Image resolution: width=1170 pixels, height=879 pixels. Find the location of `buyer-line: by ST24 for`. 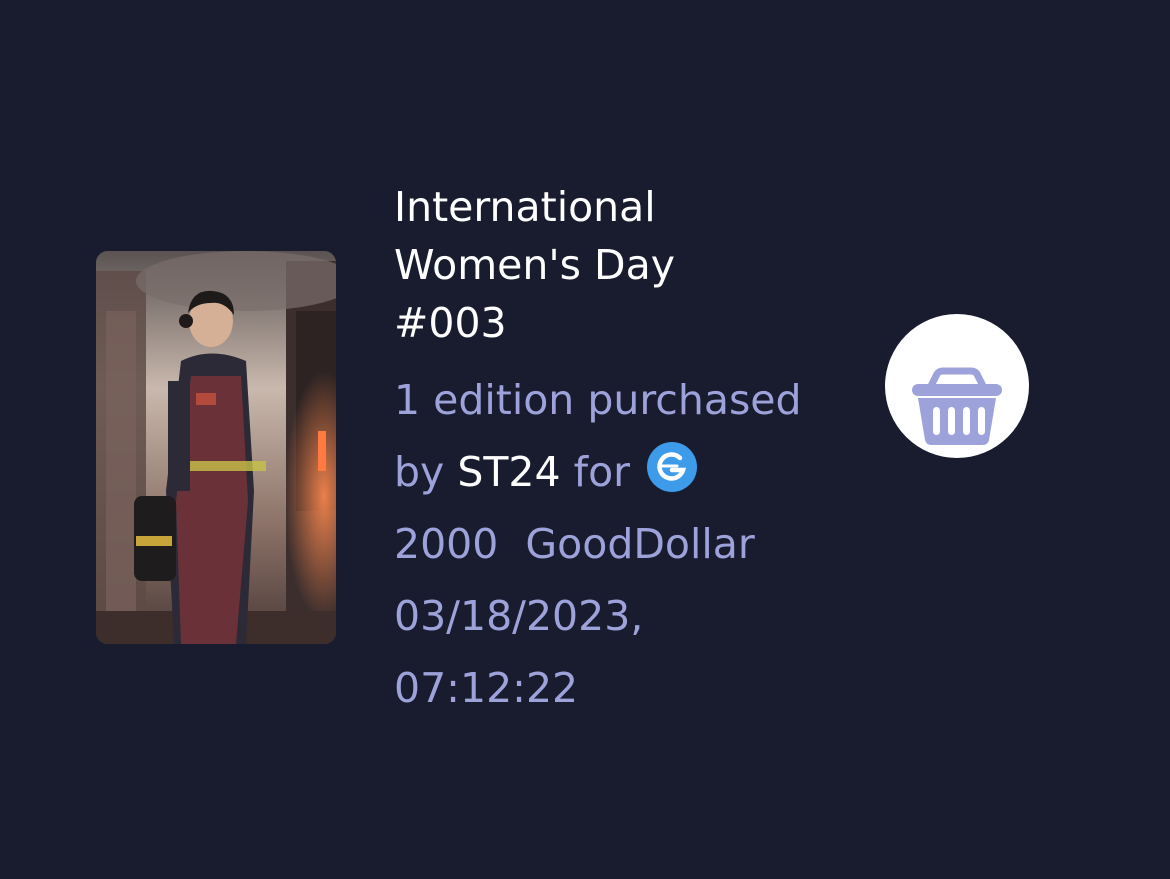

buyer-line: by ST24 for is located at coordinates (629, 472).